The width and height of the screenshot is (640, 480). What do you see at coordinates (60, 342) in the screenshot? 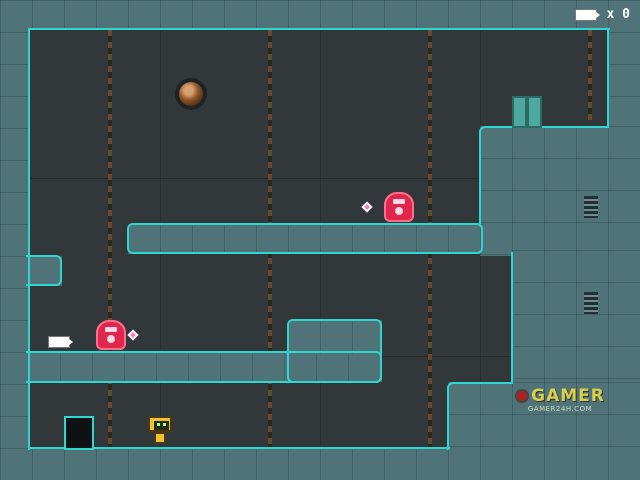
I see `cartridge-pickup` at bounding box center [60, 342].